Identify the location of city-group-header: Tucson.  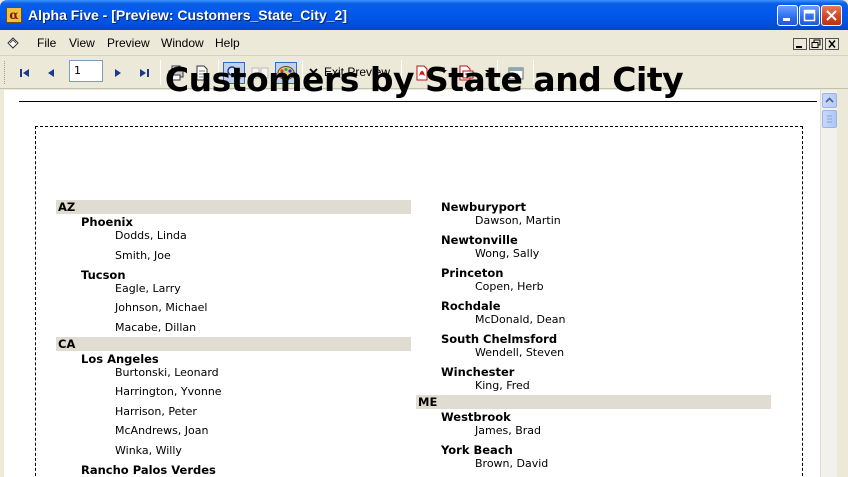
(103, 274).